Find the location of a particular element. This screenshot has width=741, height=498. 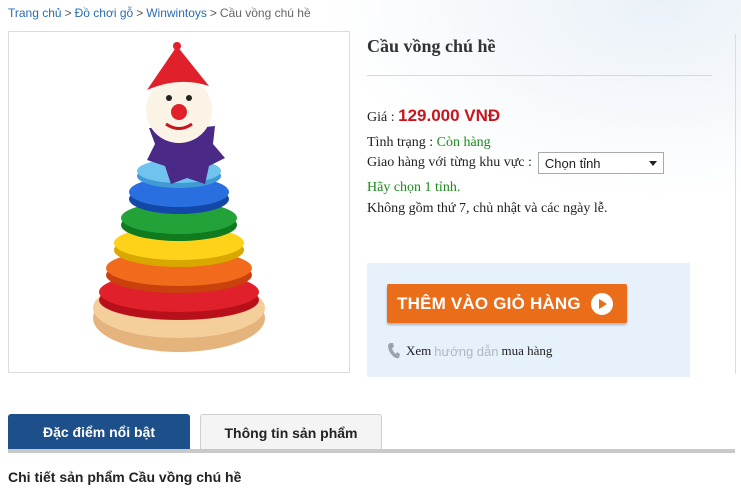

shipping-label: Giao hàng với từng khu vực : is located at coordinates (449, 162).